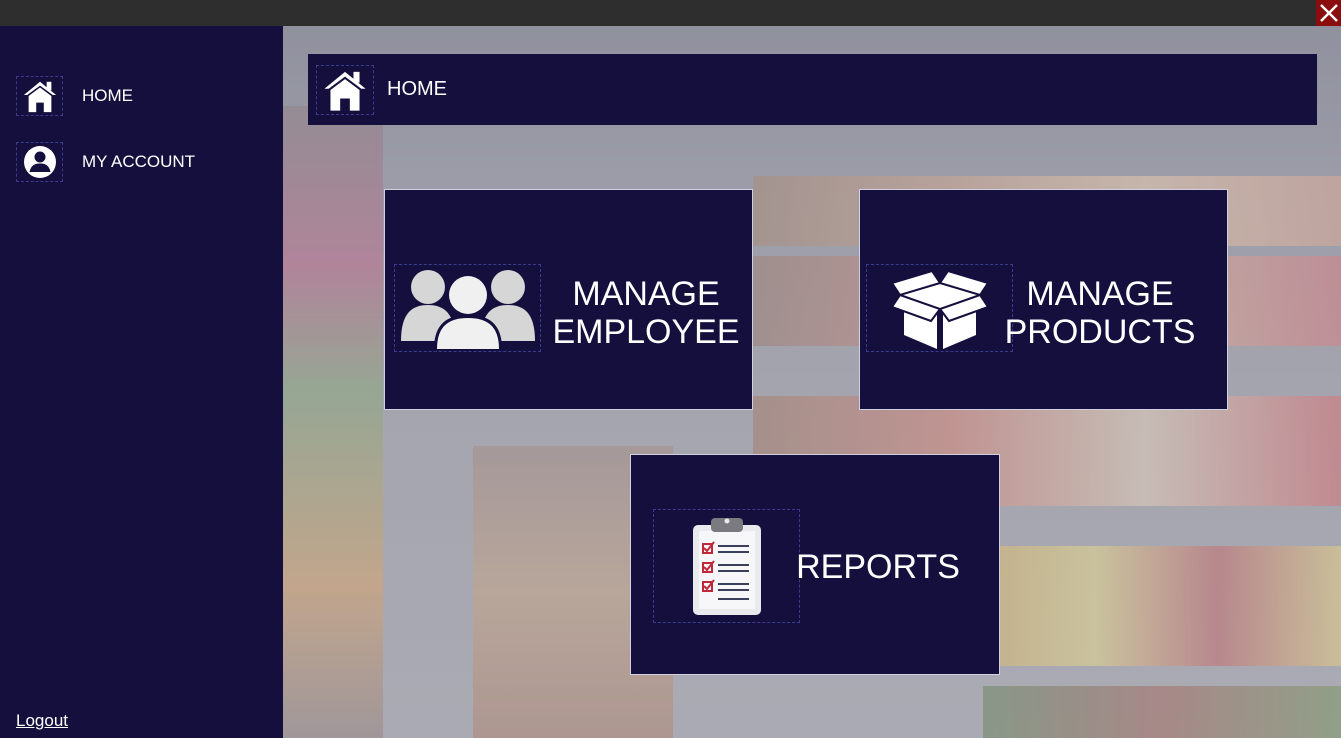  I want to click on reports-button: REPORTS, so click(815, 564).